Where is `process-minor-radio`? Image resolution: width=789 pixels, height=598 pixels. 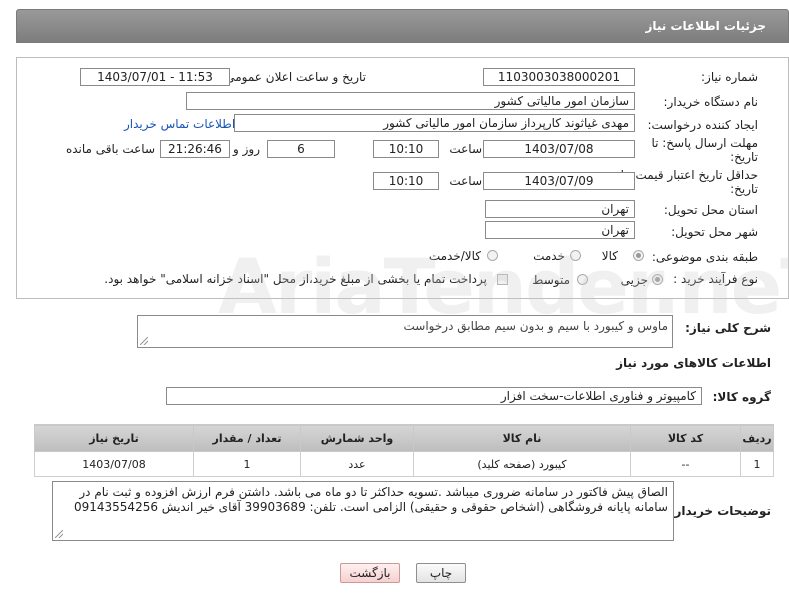
process-minor-radio is located at coordinates (657, 279).